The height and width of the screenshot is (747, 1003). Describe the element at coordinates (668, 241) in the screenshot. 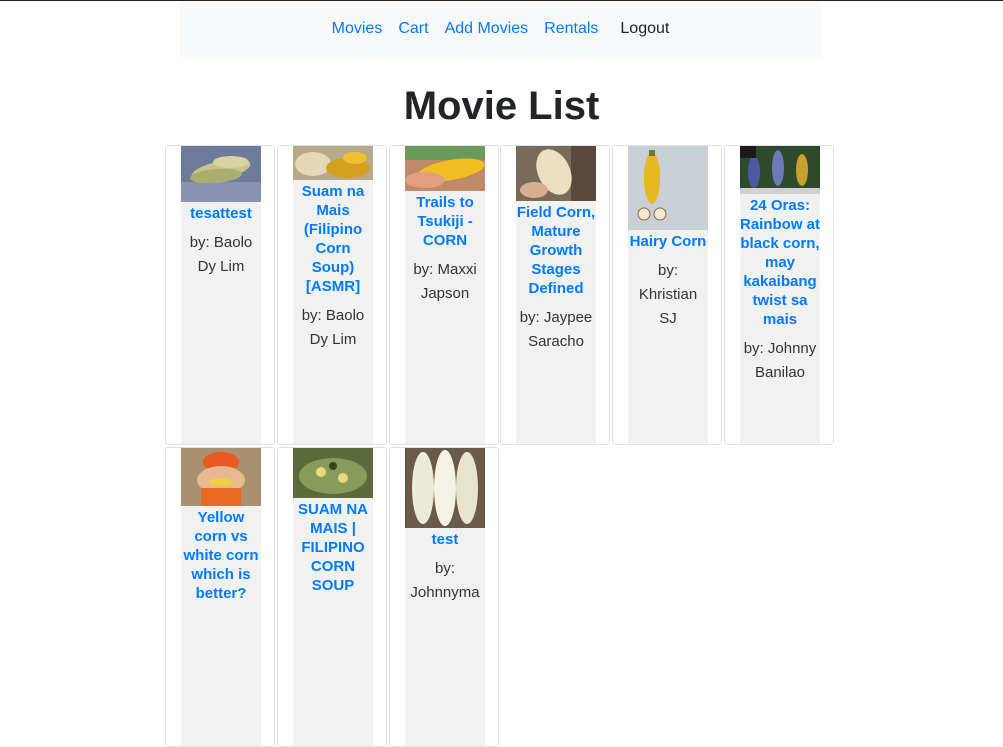

I see `movie-title-link: Hairy Corn` at that location.